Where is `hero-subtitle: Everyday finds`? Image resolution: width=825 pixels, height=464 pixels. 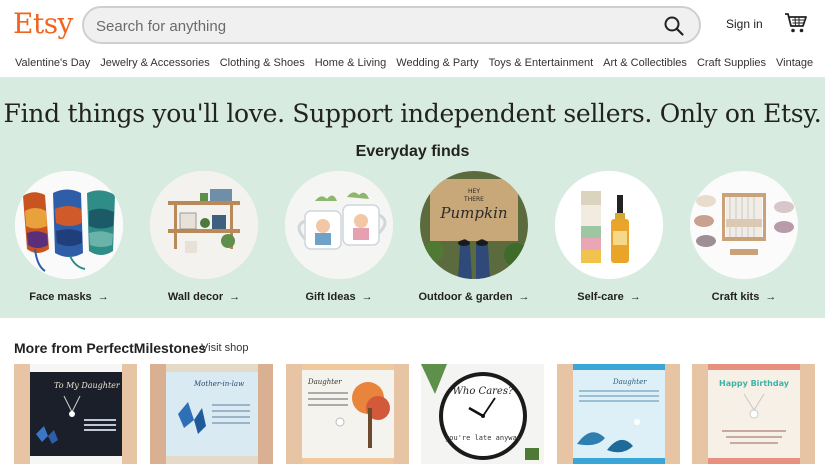
hero-subtitle: Everyday finds is located at coordinates (412, 151).